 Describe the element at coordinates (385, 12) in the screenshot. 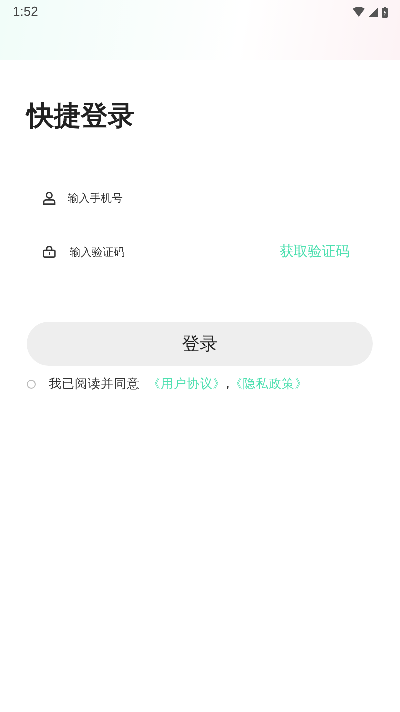

I see `battery-icon` at that location.